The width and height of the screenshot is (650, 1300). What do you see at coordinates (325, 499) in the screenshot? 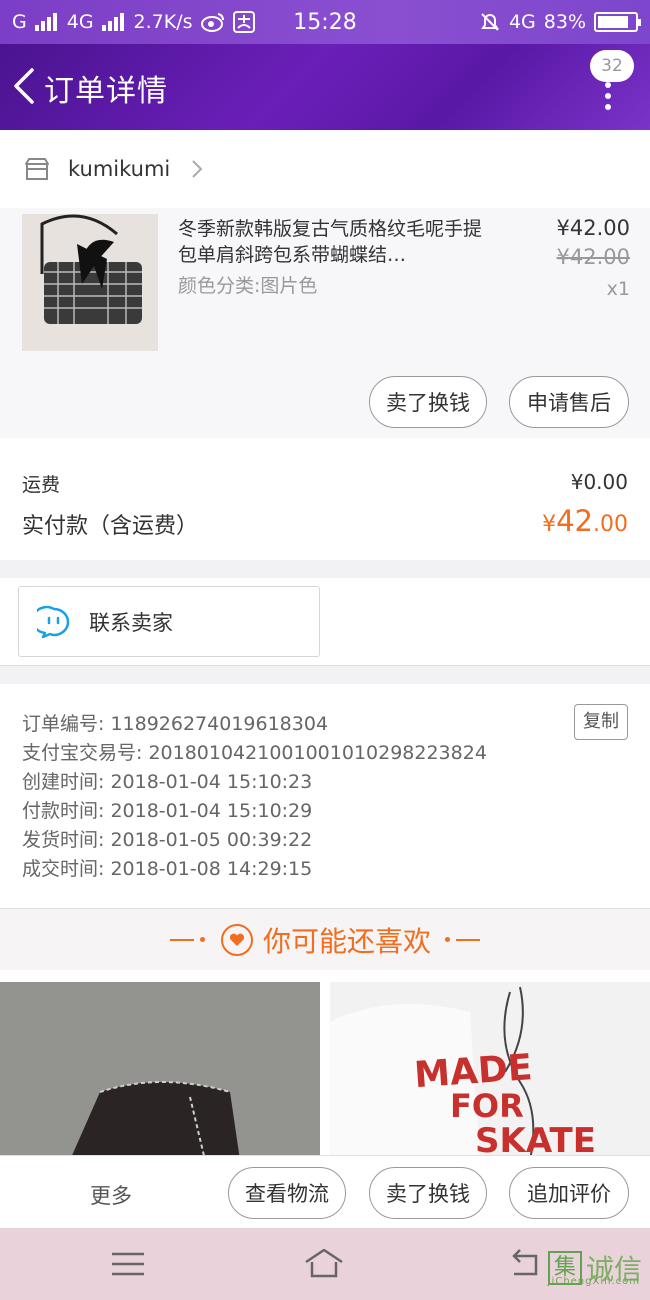
I see `fee-section: 运费 ¥0.00 实付款（含运费） ¥42.00` at bounding box center [325, 499].